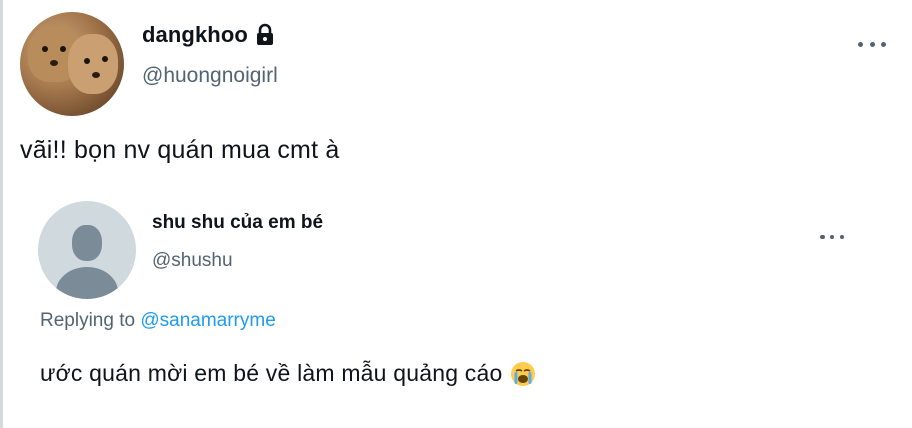  I want to click on loudly-crying-face-emoji, so click(523, 373).